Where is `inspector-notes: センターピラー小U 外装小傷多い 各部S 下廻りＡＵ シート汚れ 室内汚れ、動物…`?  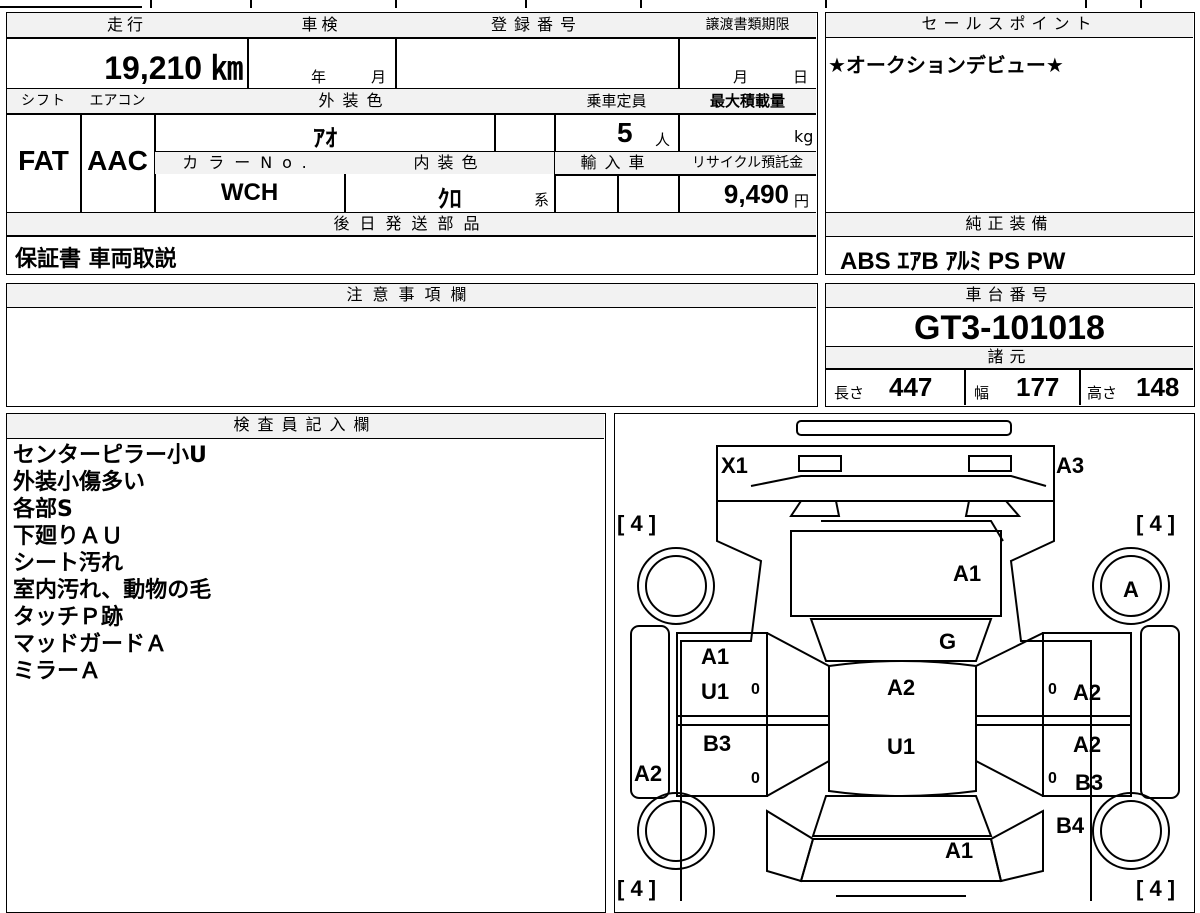
inspector-notes: センターピラー小U 外装小傷多い 各部S 下廻りＡＵ シート汚れ 室内汚れ、動物… is located at coordinates (112, 563).